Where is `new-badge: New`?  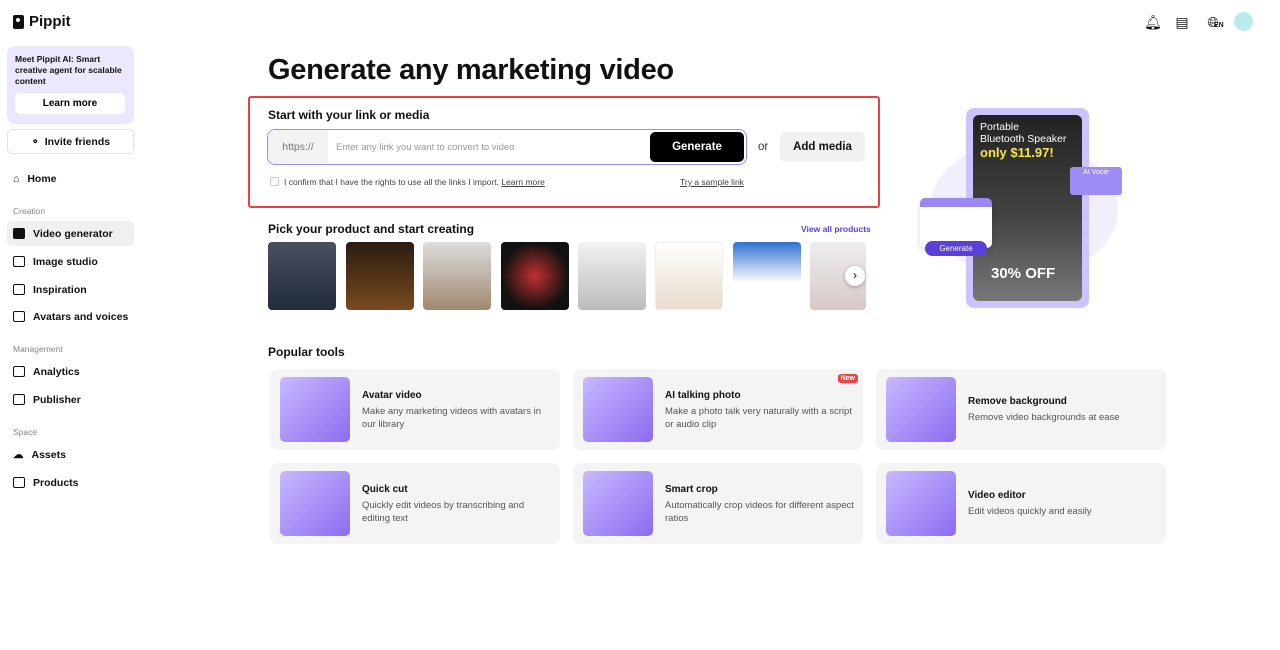 new-badge: New is located at coordinates (847, 378).